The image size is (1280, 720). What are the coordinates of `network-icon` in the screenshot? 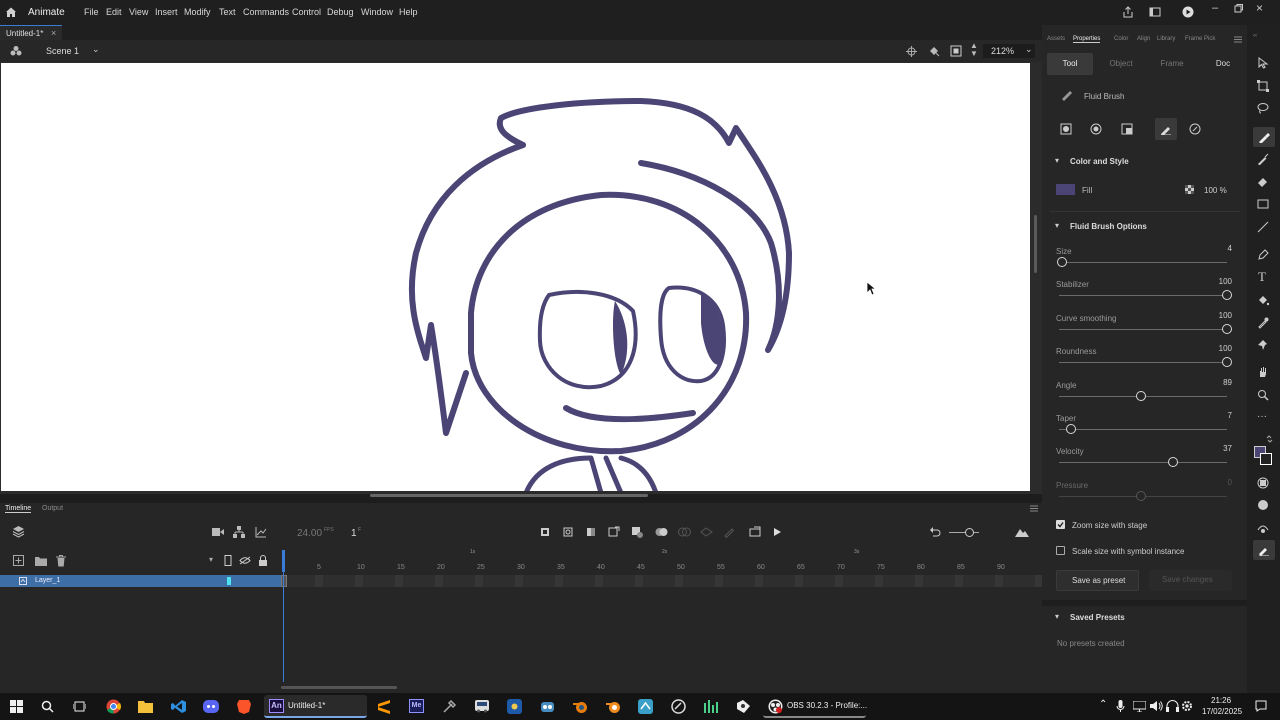 It's located at (1139, 706).